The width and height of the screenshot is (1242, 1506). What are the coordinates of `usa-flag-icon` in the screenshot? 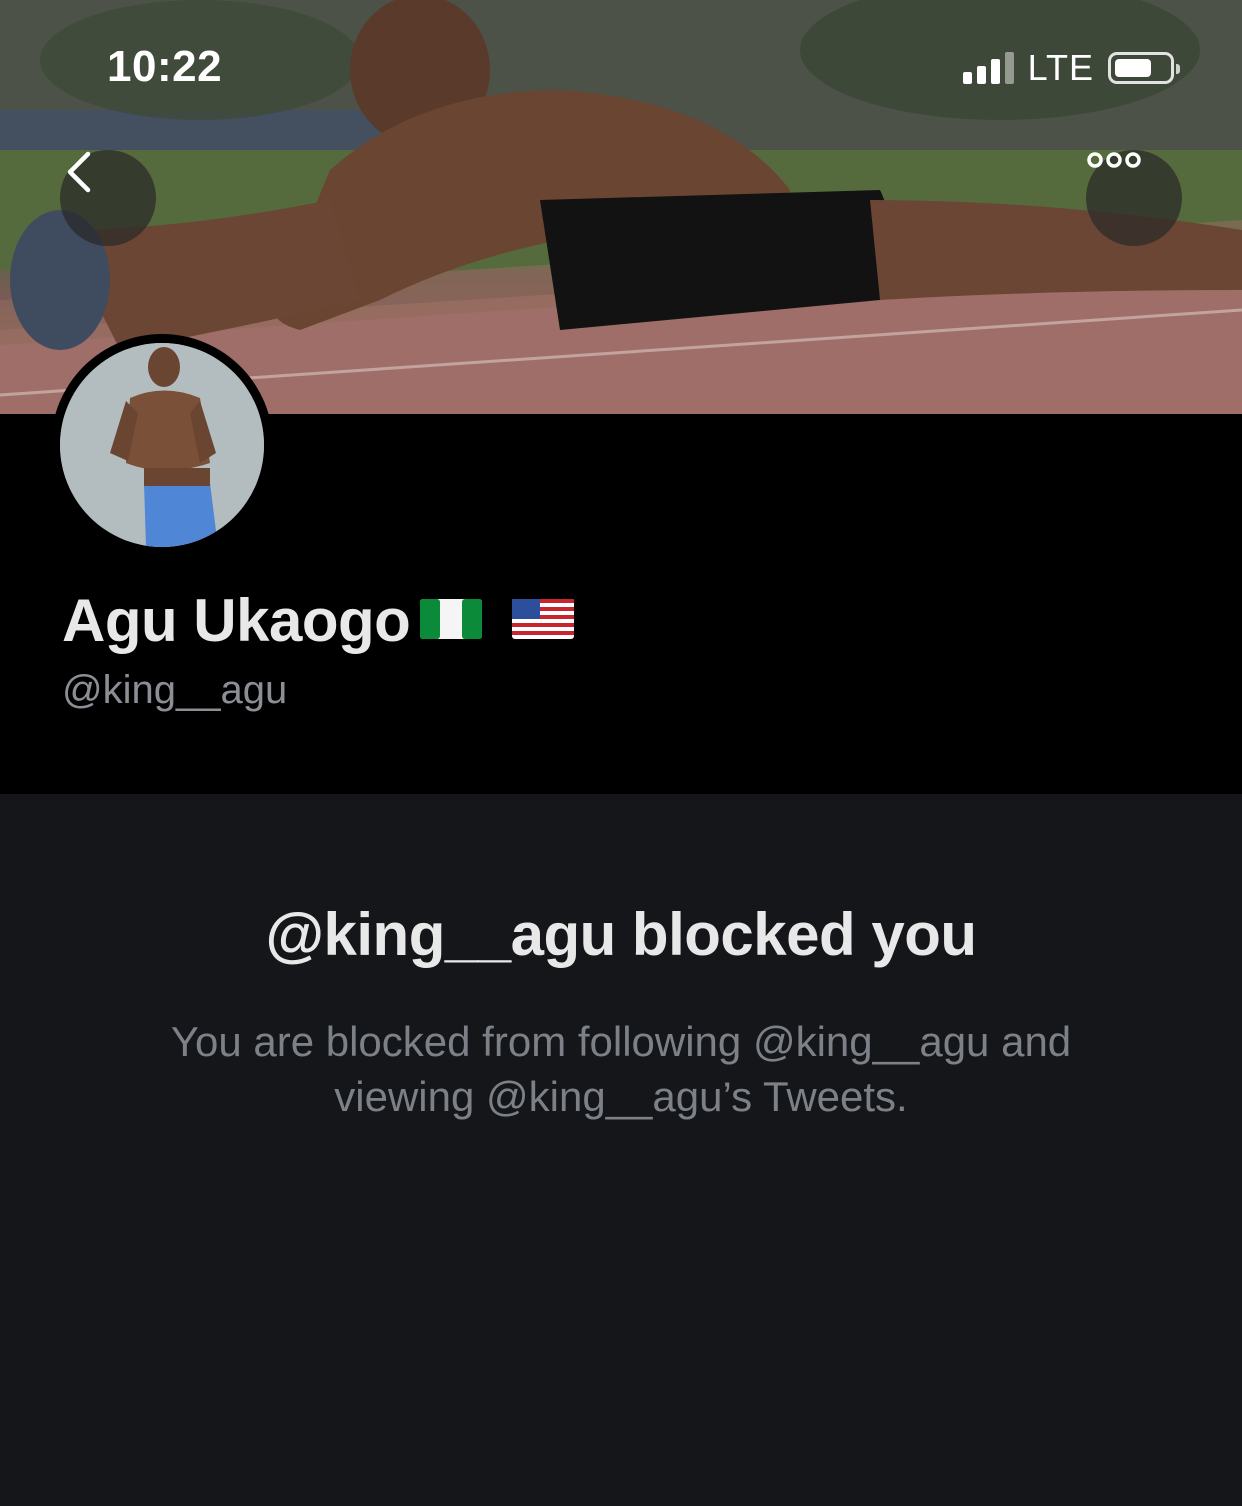 It's located at (543, 620).